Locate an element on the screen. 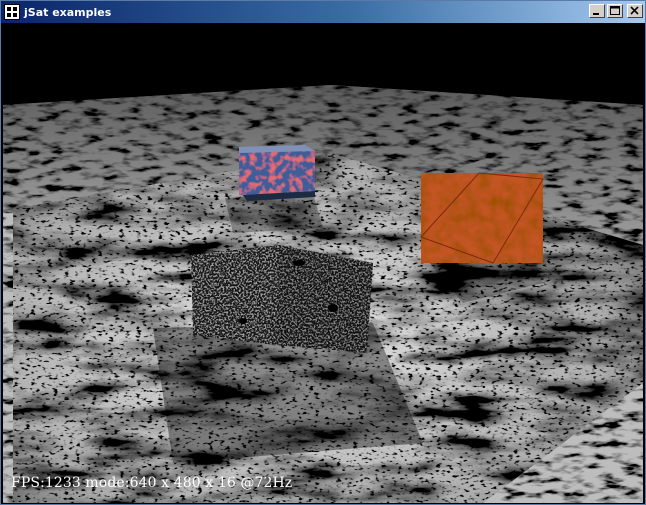 The image size is (646, 505). close-icon is located at coordinates (634, 10).